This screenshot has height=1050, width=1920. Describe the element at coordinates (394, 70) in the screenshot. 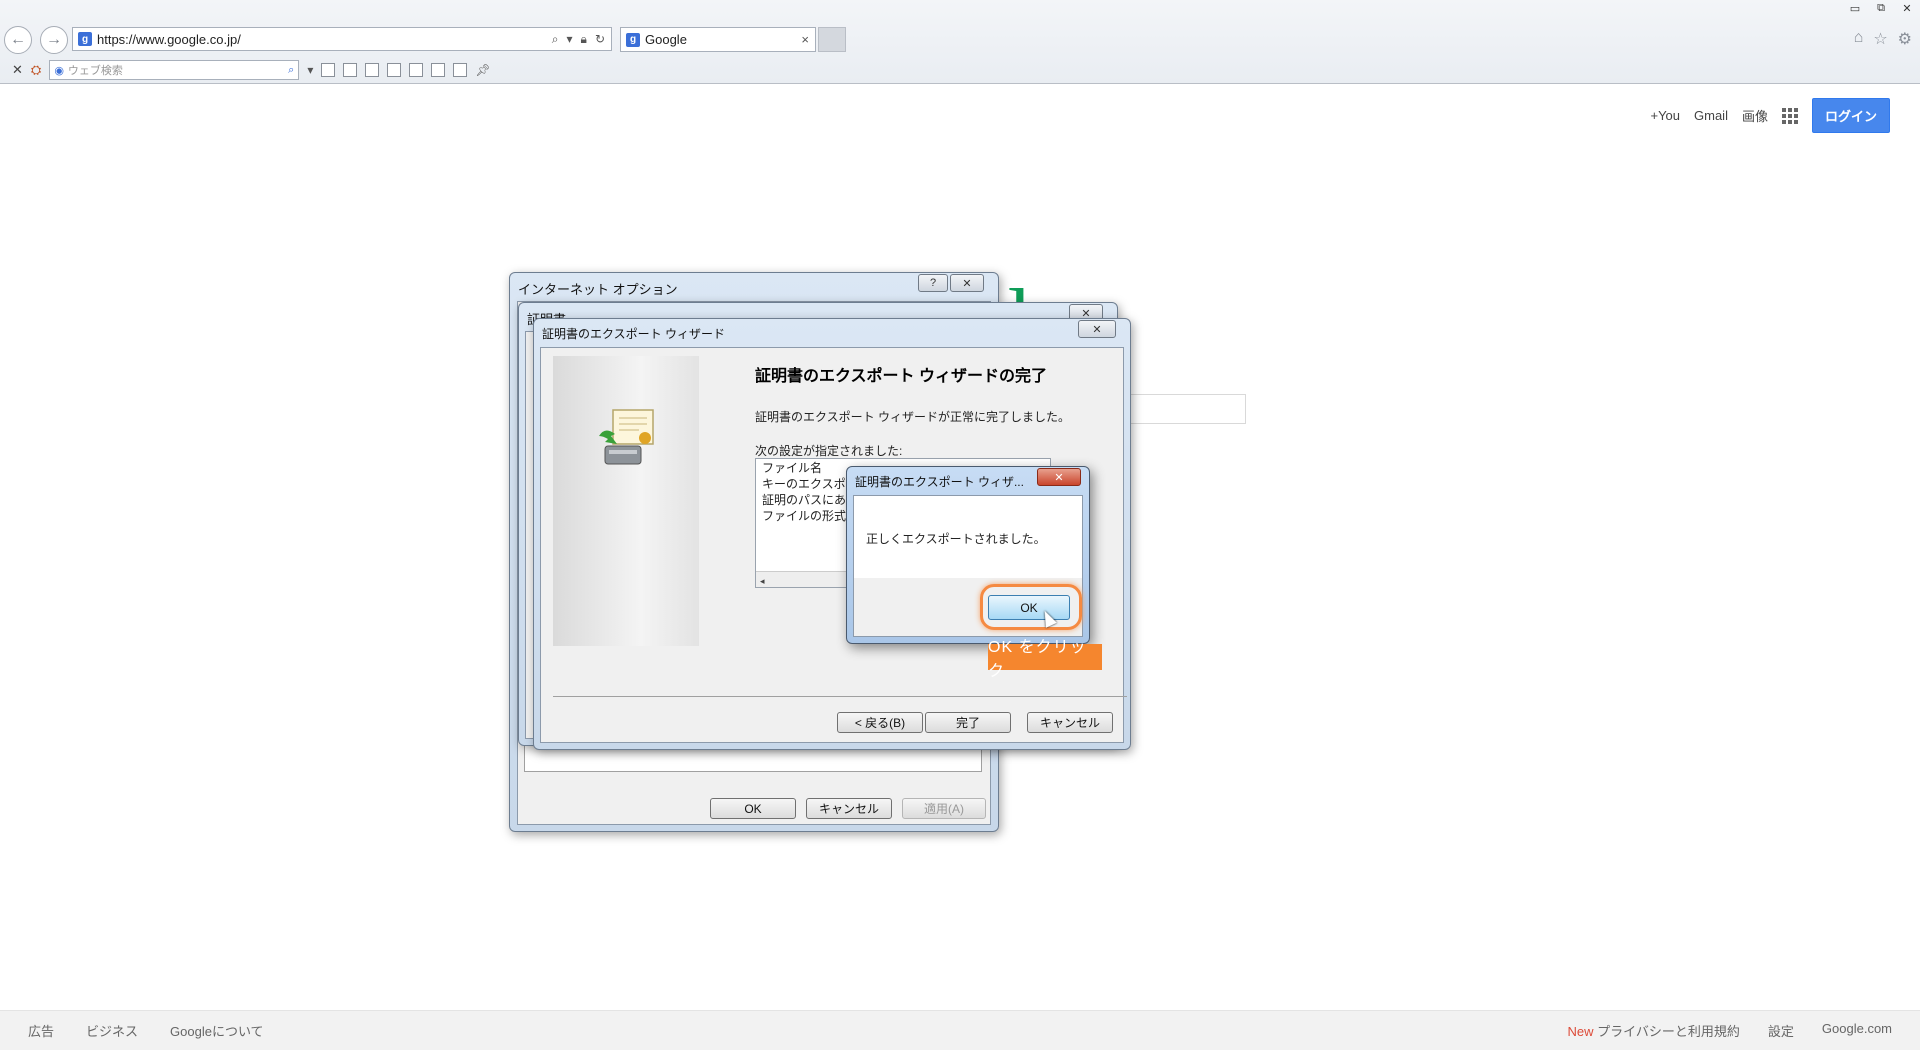

I see `window-icon` at that location.